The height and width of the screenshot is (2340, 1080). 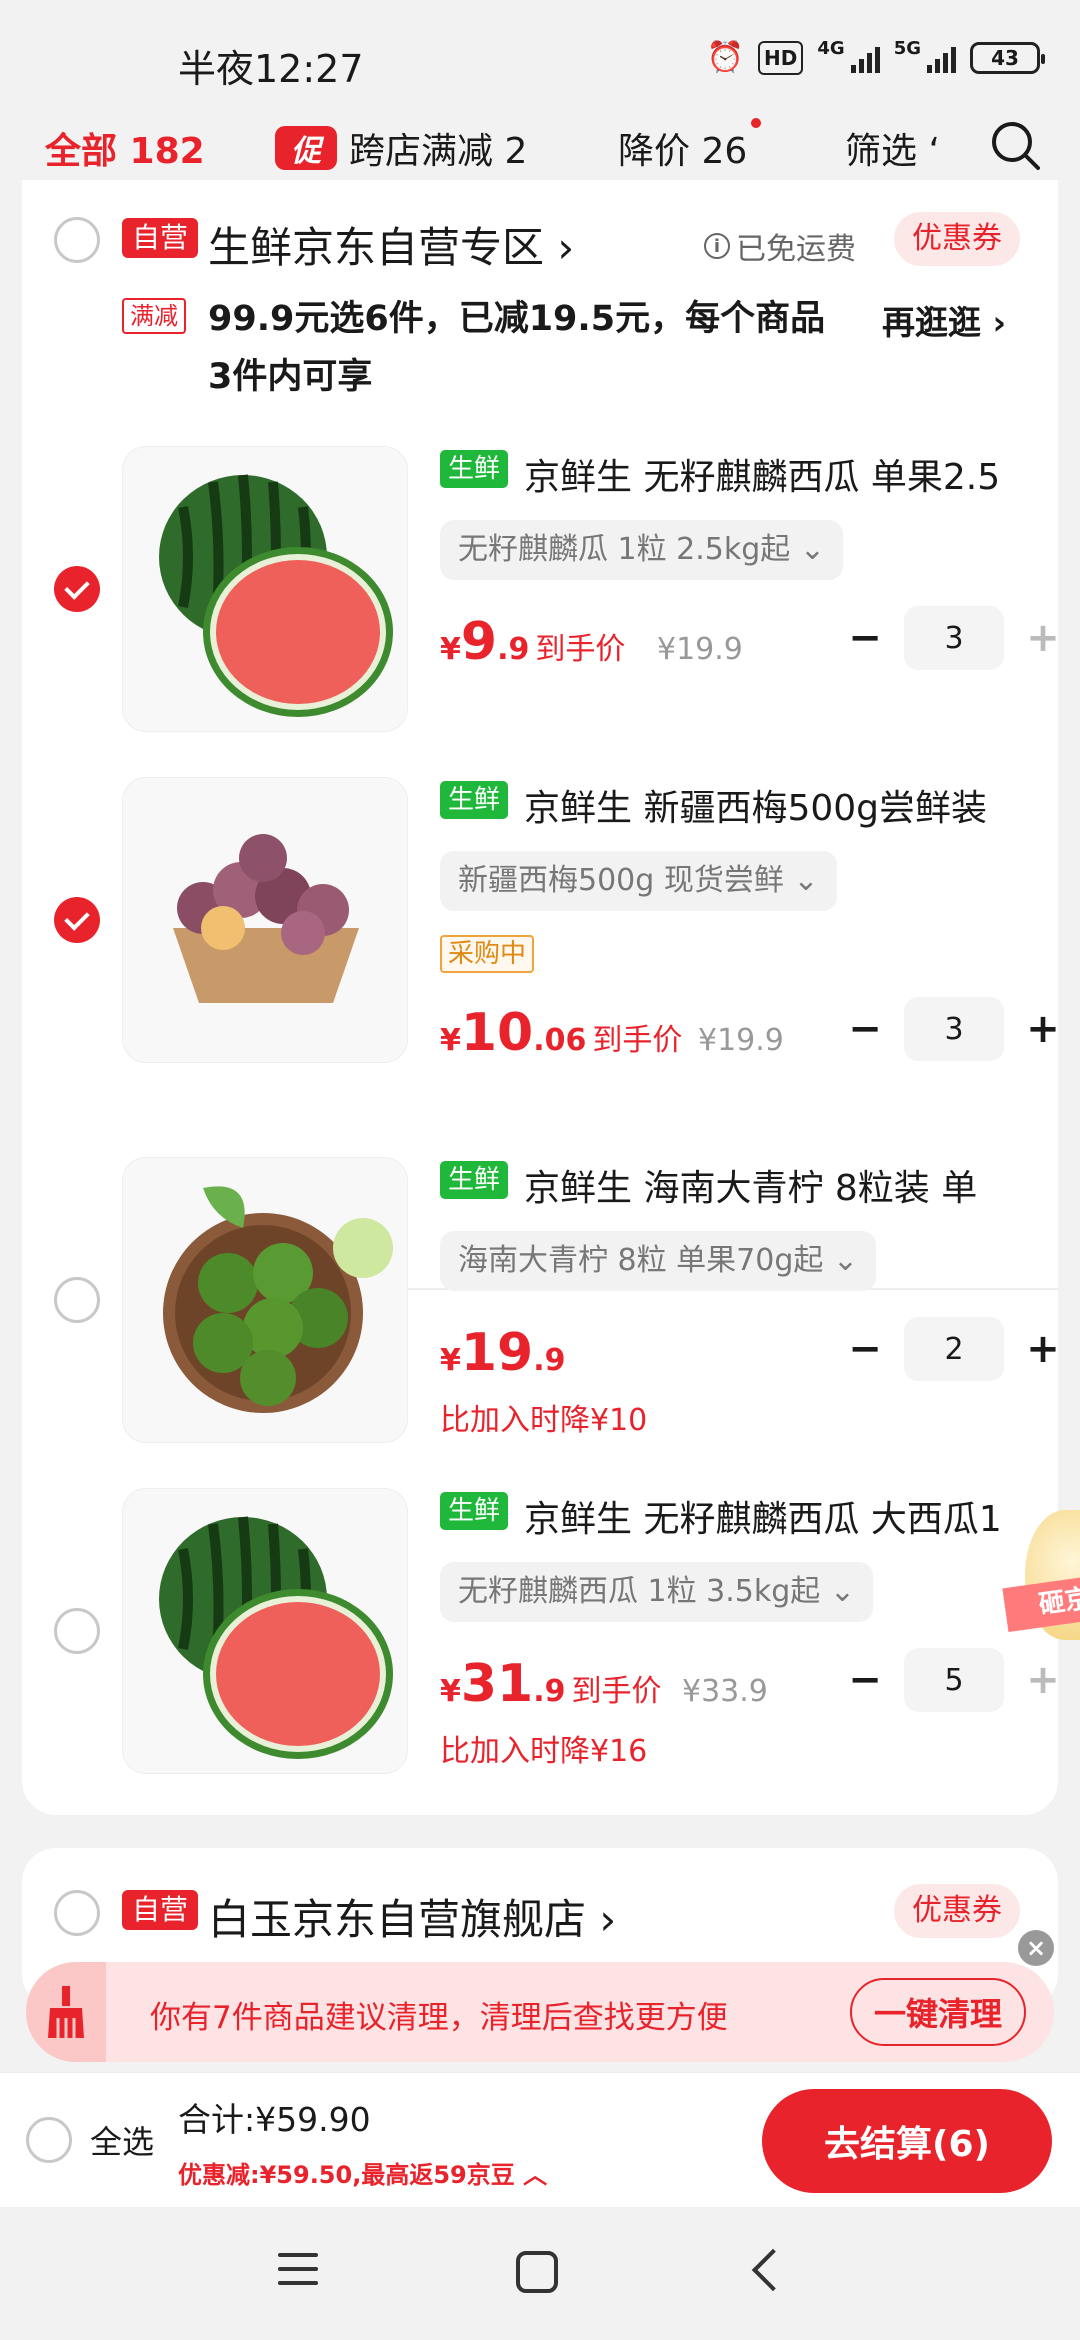 What do you see at coordinates (1036, 1948) in the screenshot?
I see `close-icon: ×` at bounding box center [1036, 1948].